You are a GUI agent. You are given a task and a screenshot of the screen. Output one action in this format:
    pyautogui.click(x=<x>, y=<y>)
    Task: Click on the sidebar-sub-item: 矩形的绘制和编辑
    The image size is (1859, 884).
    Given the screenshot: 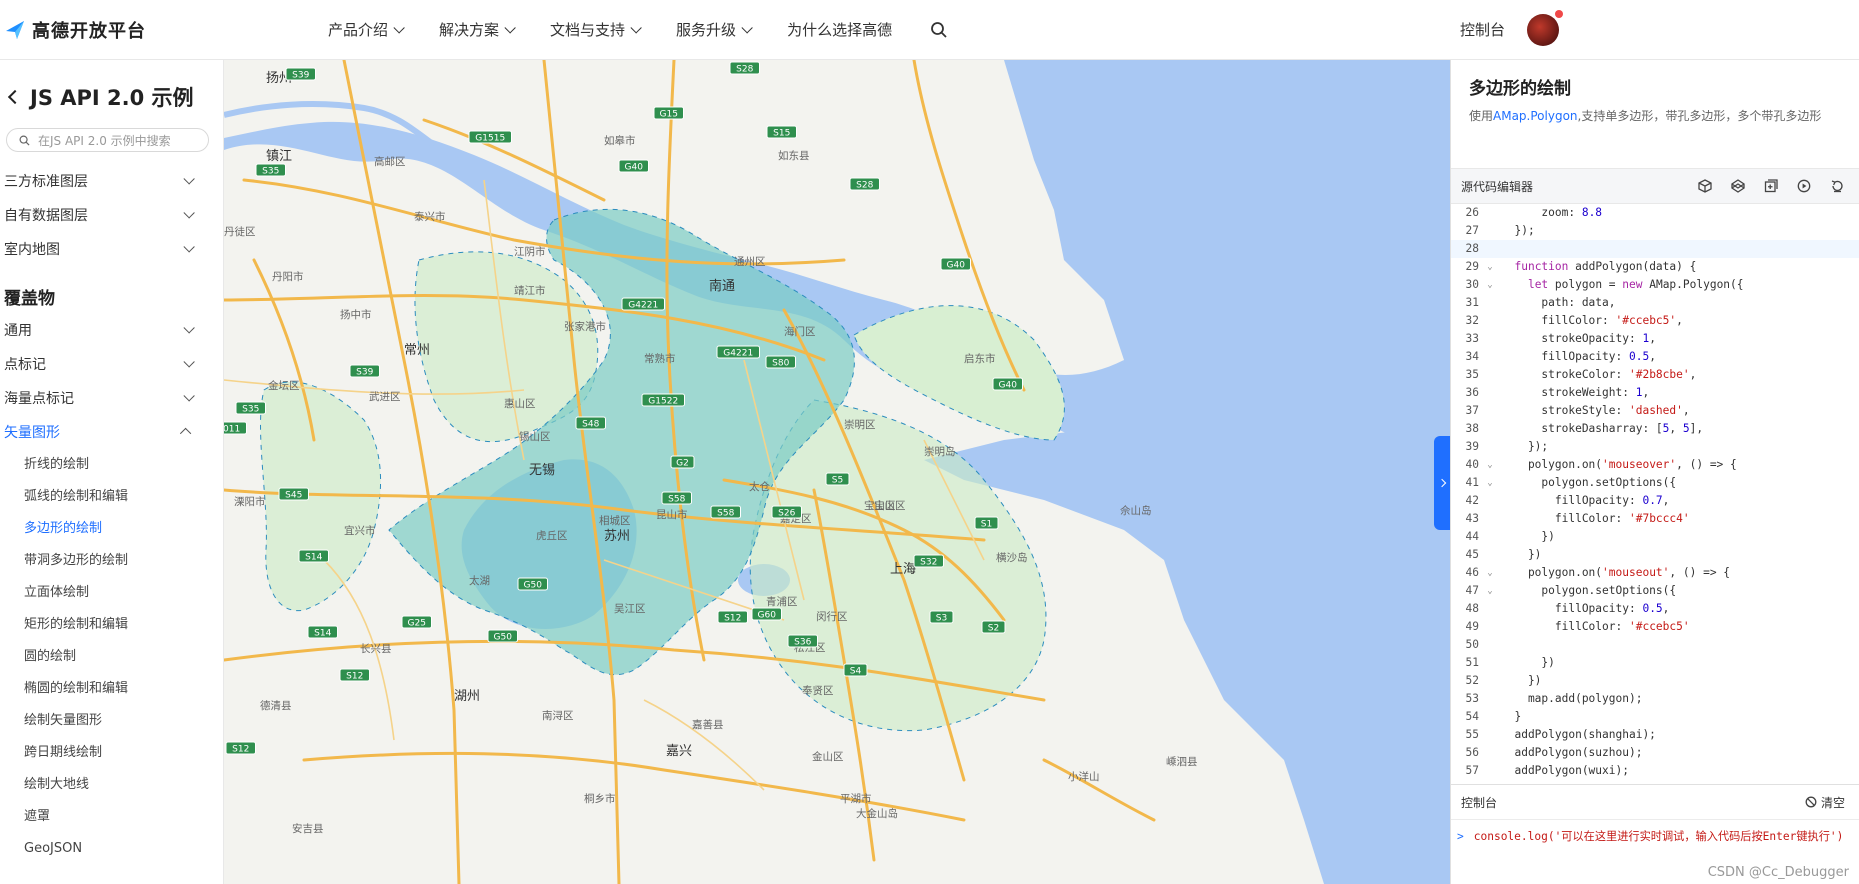 What is the action you would take?
    pyautogui.click(x=111, y=625)
    